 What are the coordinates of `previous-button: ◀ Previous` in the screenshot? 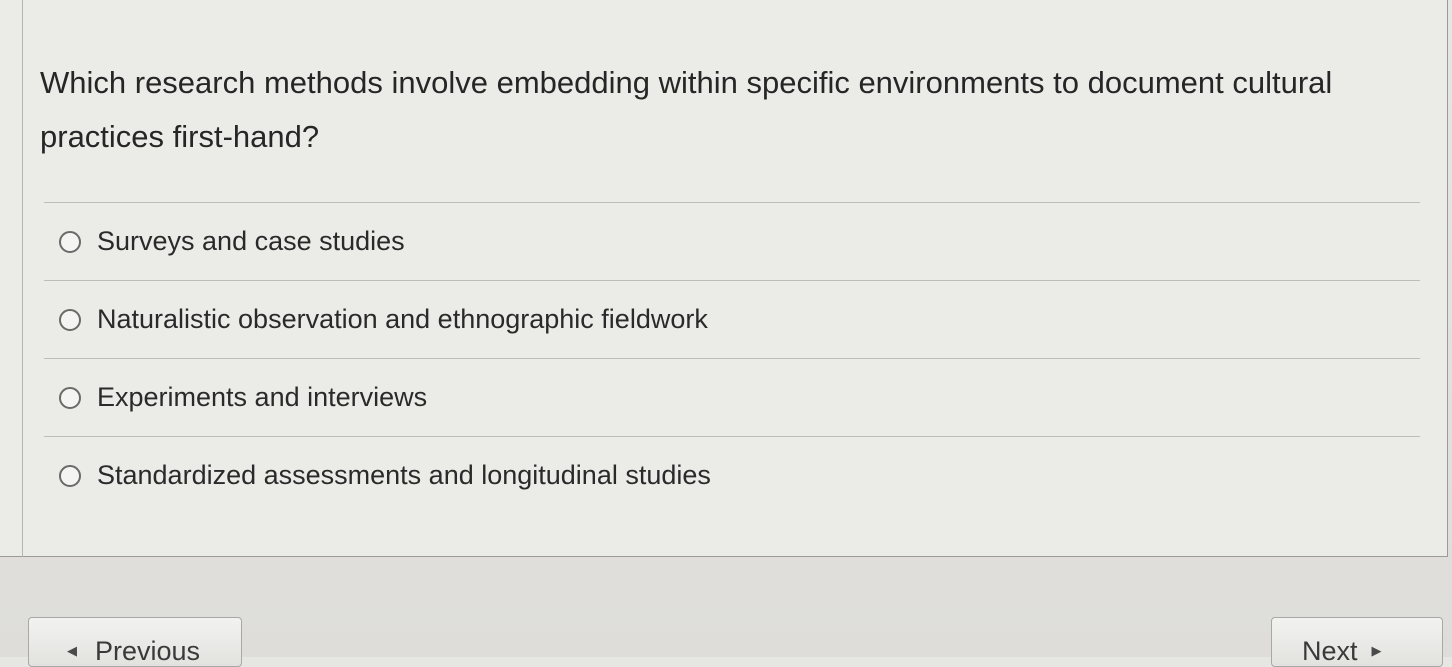 It's located at (135, 642).